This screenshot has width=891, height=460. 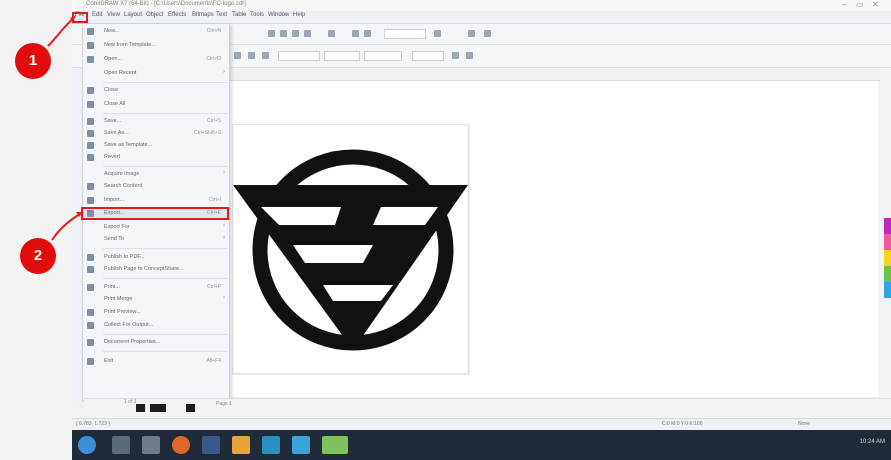 What do you see at coordinates (38, 256) in the screenshot?
I see `step-2-badge: 2` at bounding box center [38, 256].